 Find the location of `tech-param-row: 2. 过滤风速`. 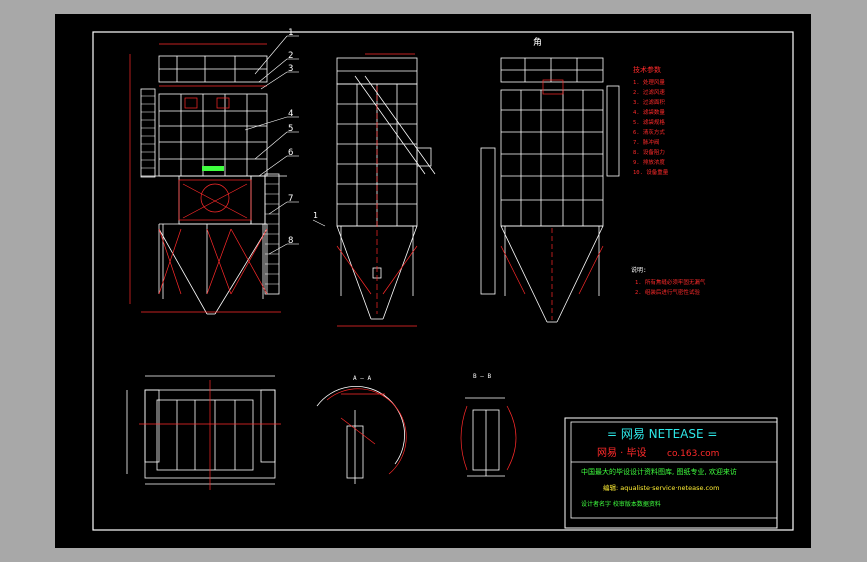

tech-param-row: 2. 过滤风速 is located at coordinates (649, 92).